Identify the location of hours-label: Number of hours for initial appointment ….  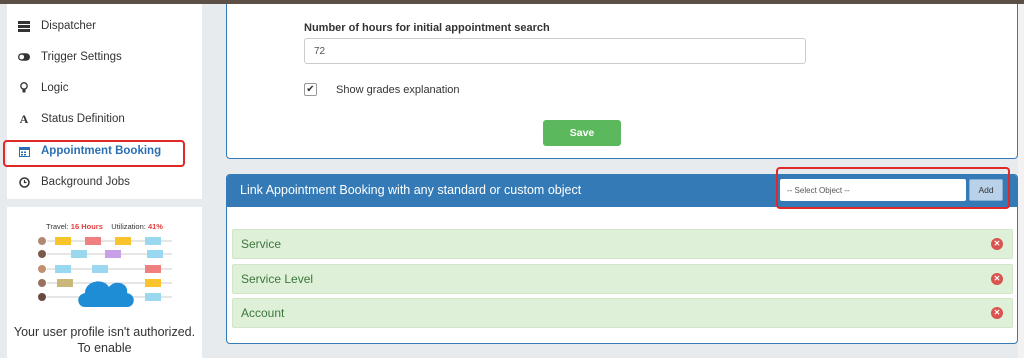
(427, 28).